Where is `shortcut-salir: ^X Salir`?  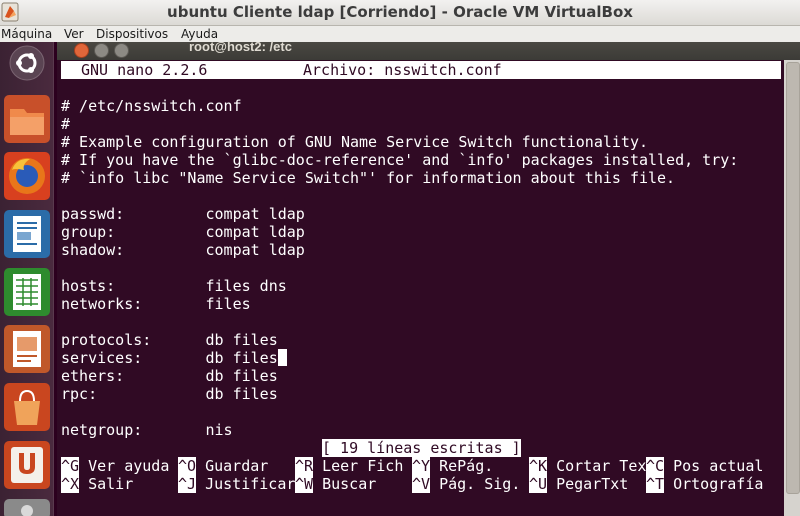
shortcut-salir: ^X Salir is located at coordinates (97, 484).